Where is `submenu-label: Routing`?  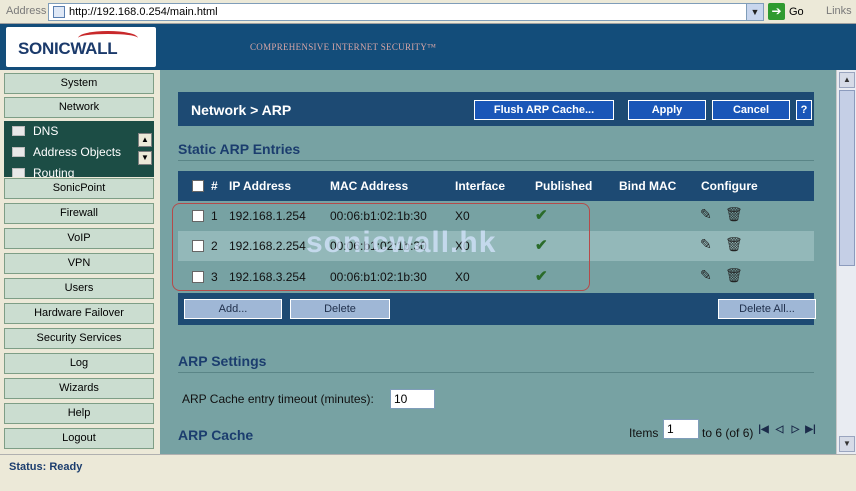 submenu-label: Routing is located at coordinates (54, 171).